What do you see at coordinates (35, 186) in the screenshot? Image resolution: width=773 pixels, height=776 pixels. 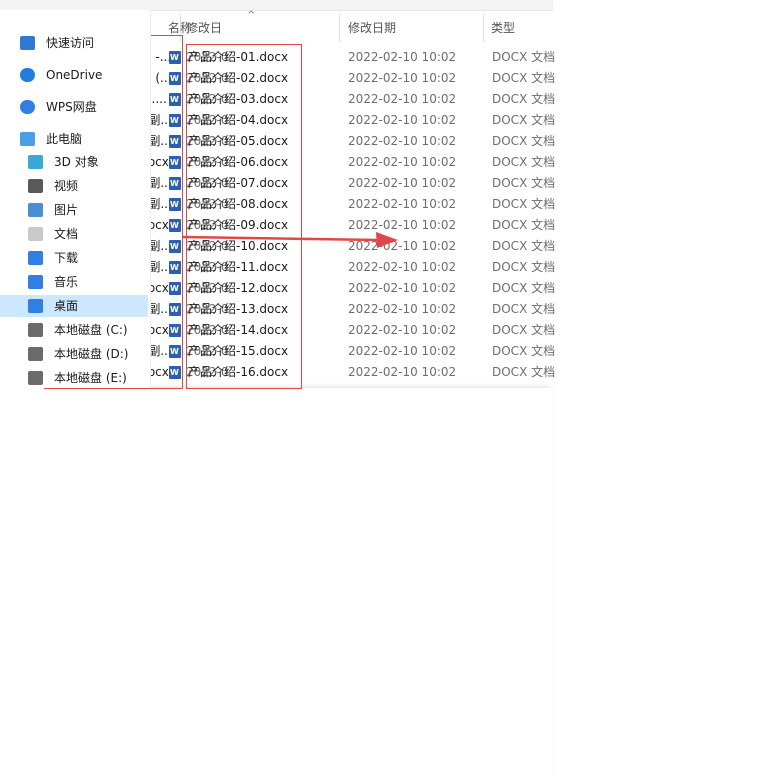 I see `video-icon` at bounding box center [35, 186].